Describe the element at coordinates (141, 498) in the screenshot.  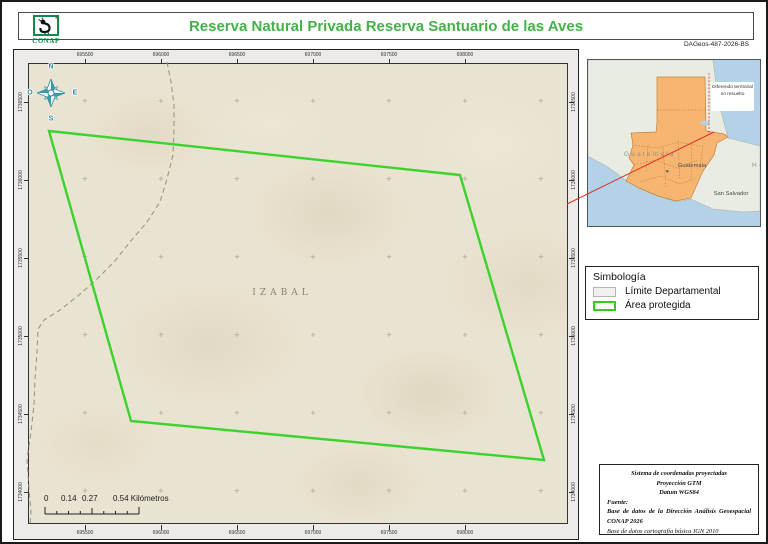
I see `scale-054: 0.54 Kilómetros` at that location.